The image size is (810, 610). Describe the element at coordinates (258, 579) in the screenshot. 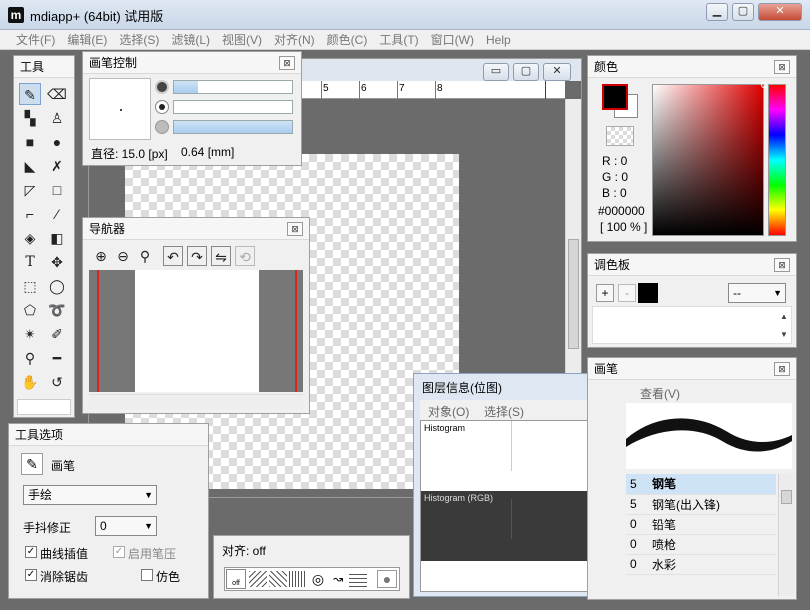

I see `snap-parallel-icon` at that location.